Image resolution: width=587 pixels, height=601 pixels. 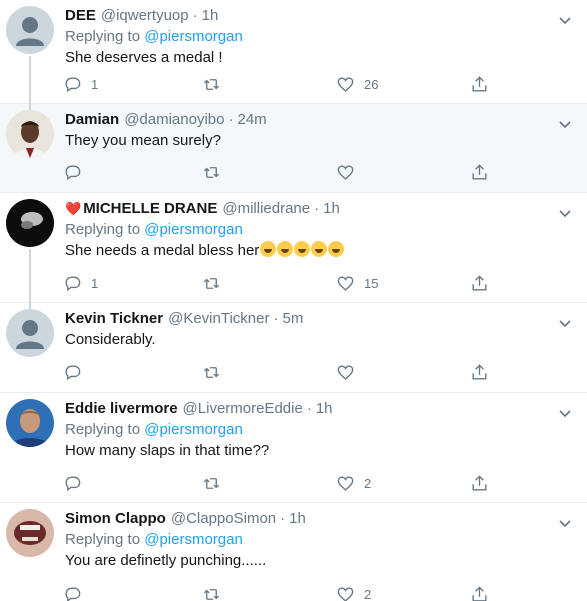 What do you see at coordinates (174, 120) in the screenshot?
I see `user-handle: @damianoyibo` at bounding box center [174, 120].